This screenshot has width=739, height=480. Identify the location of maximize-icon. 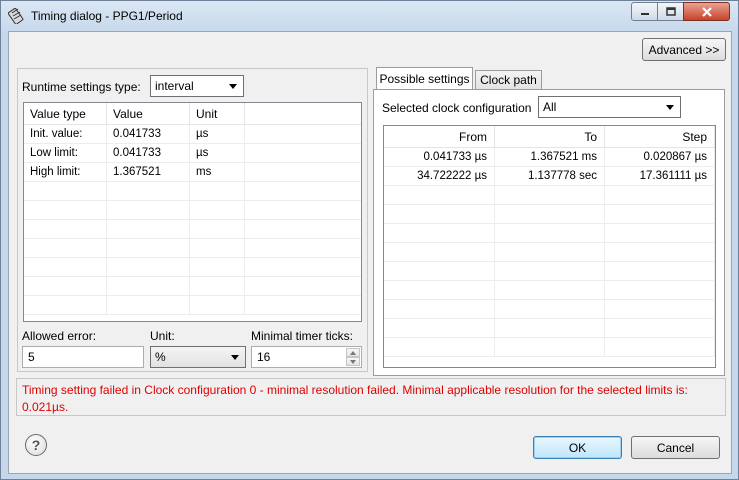
(670, 11).